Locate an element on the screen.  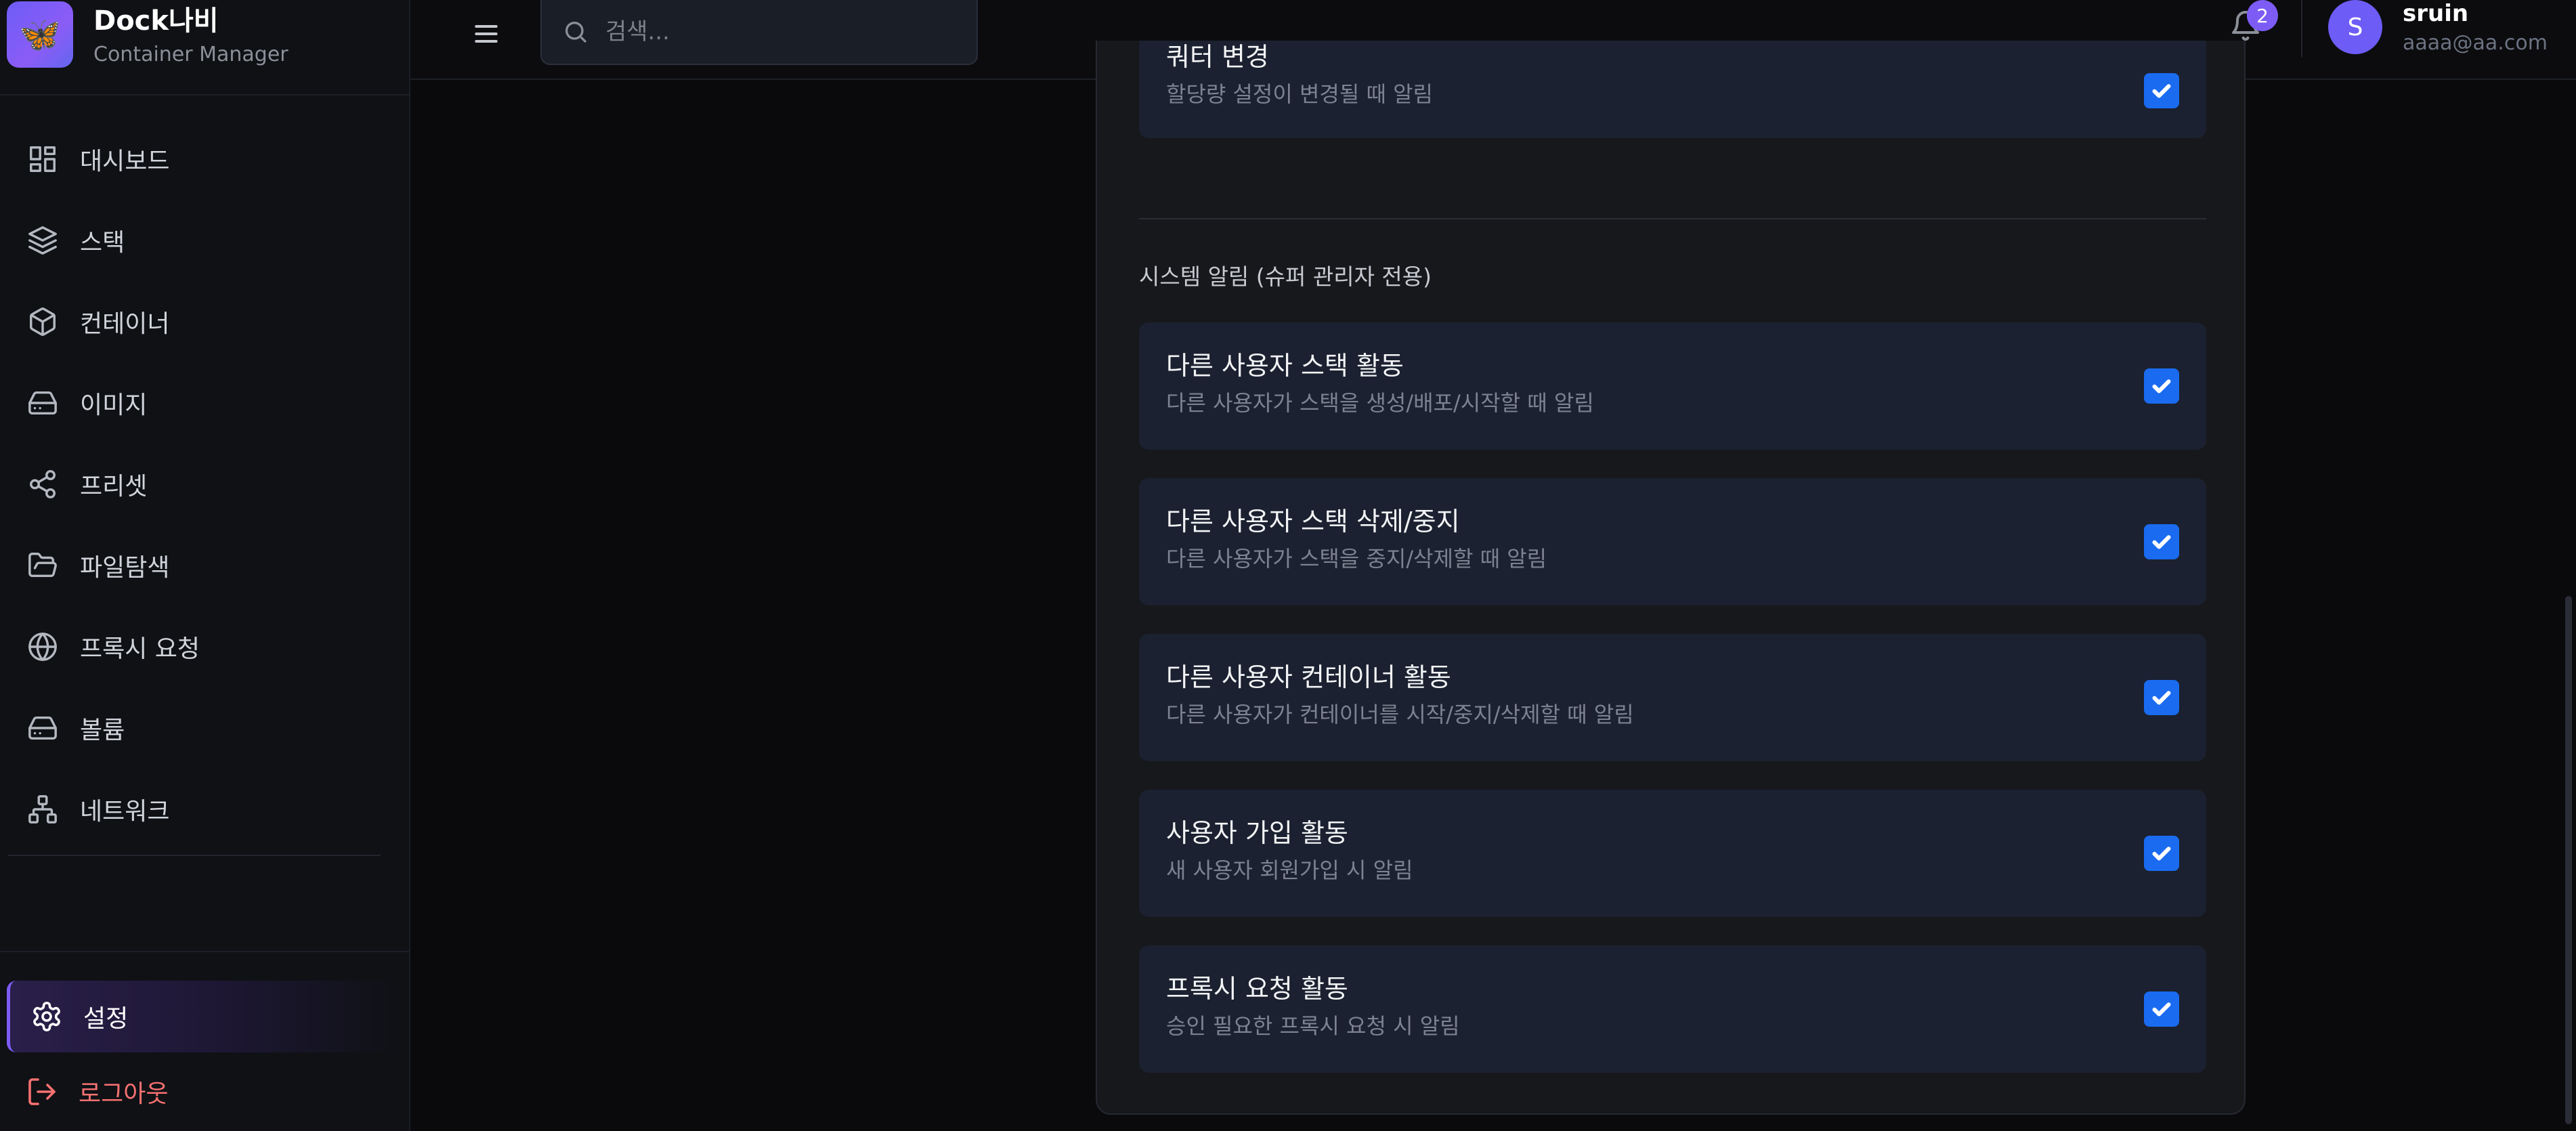
brand: 🦋 Dock나비 Container Manager is located at coordinates (206, 48).